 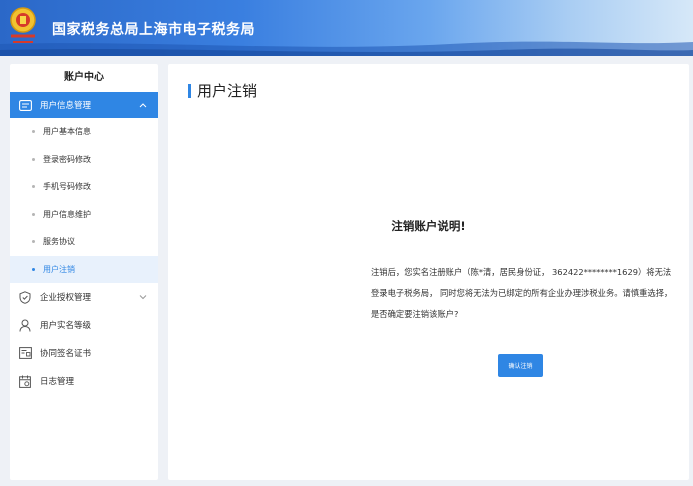 I want to click on user-card-icon, so click(x=25, y=105).